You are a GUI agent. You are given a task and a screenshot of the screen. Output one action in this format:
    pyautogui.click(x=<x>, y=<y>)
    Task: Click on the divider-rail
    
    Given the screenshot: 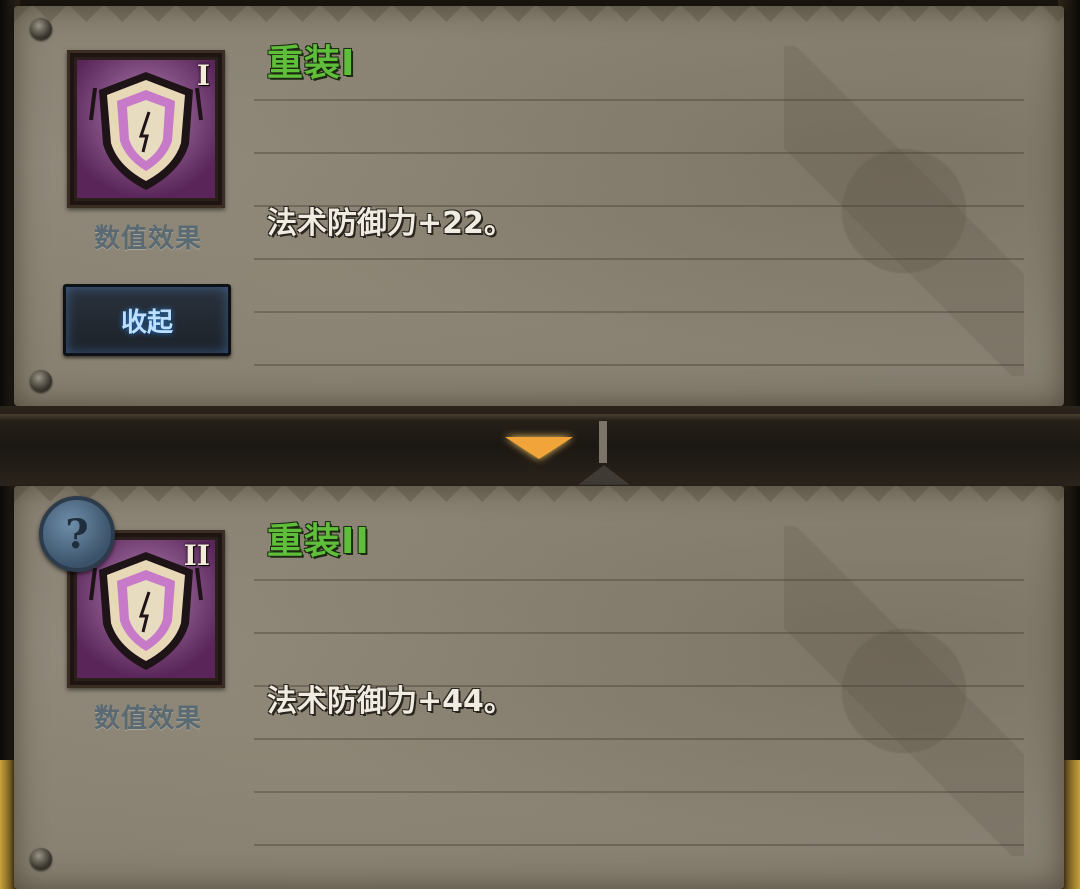 What is the action you would take?
    pyautogui.click(x=540, y=417)
    